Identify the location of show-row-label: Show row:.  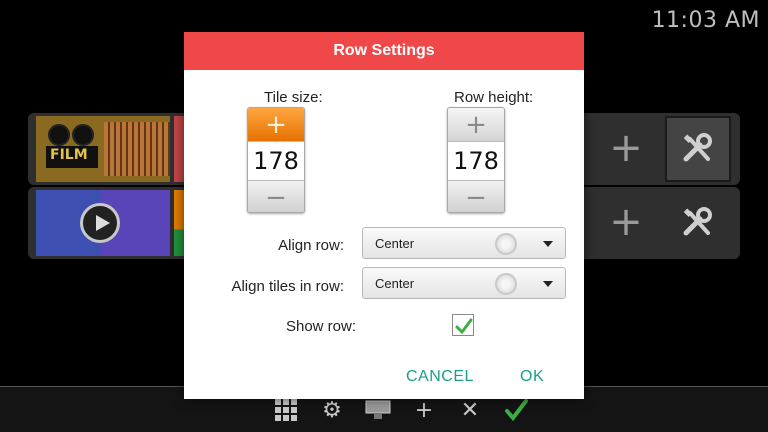
(320, 326).